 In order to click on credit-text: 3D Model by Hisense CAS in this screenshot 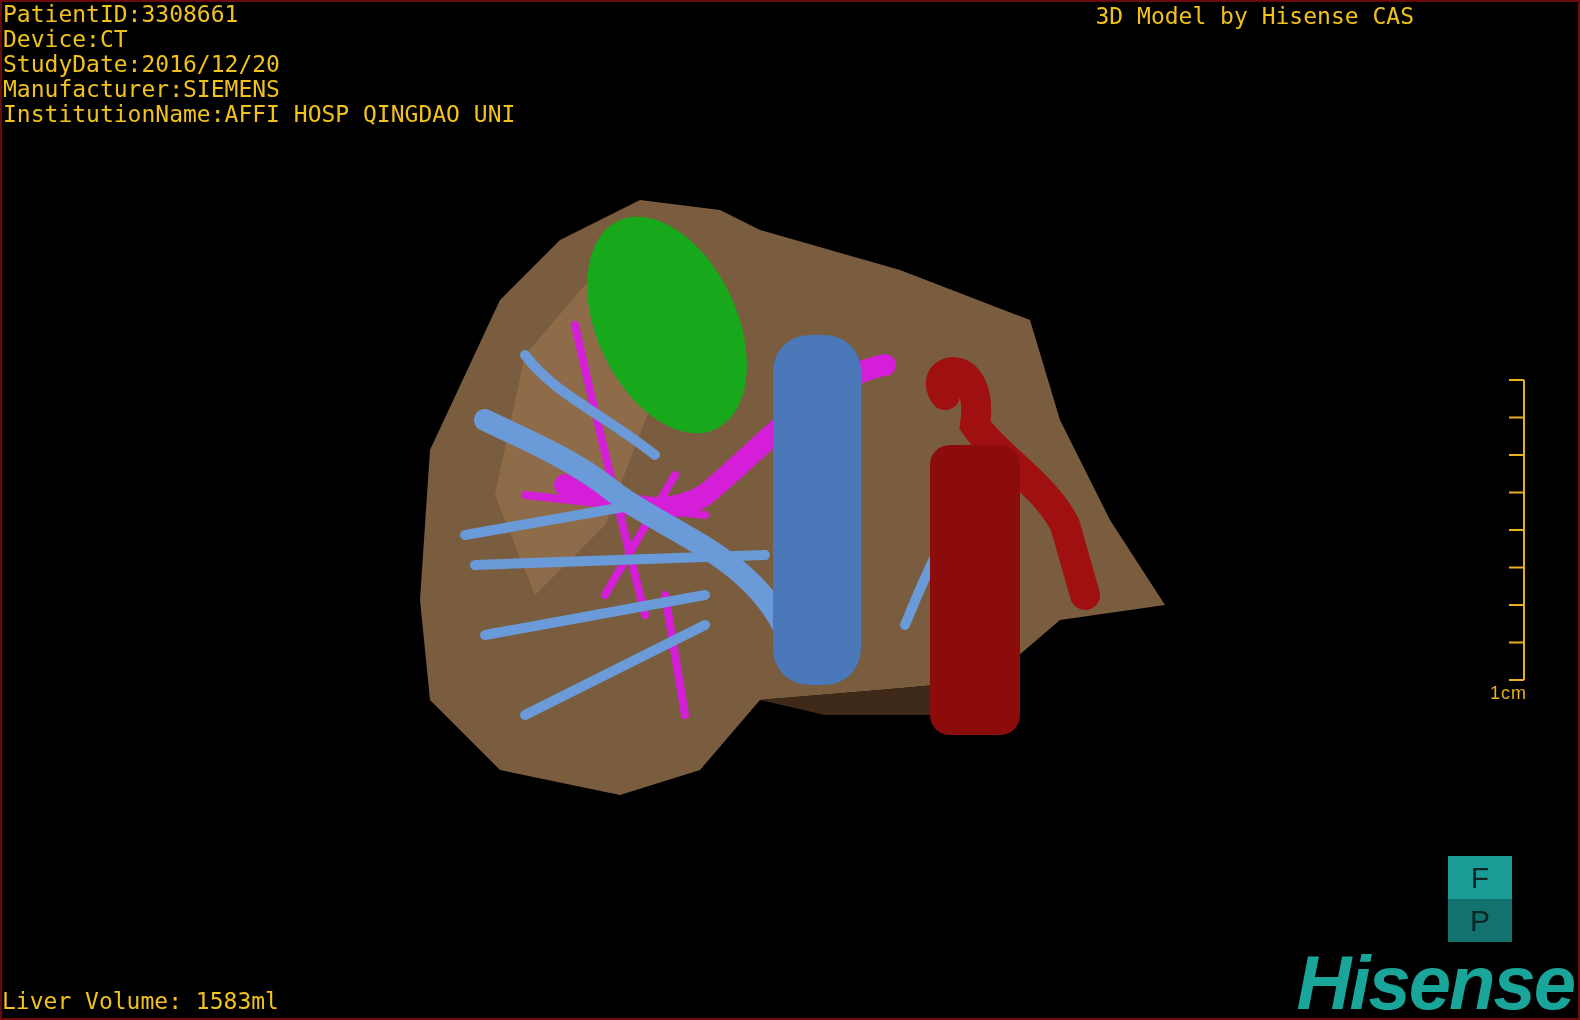, I will do `click(1254, 16)`.